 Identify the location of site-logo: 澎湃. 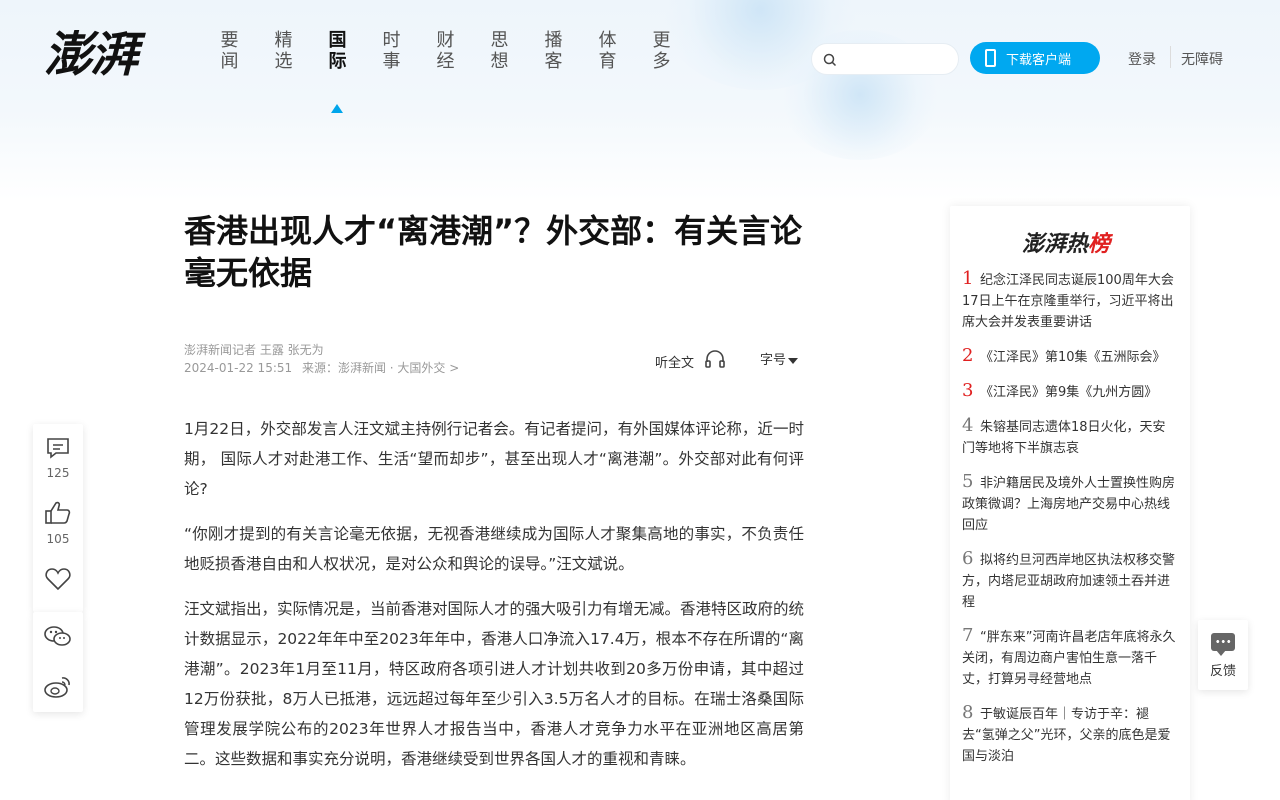
(99, 55).